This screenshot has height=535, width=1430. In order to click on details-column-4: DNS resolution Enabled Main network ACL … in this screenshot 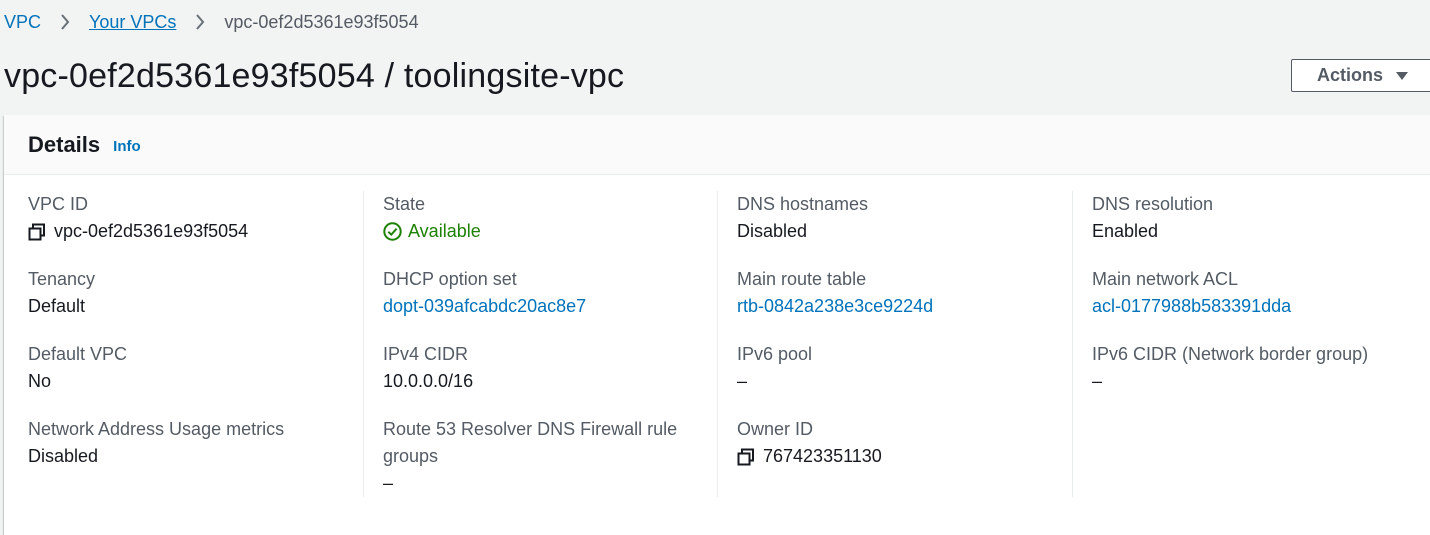, I will do `click(1250, 344)`.